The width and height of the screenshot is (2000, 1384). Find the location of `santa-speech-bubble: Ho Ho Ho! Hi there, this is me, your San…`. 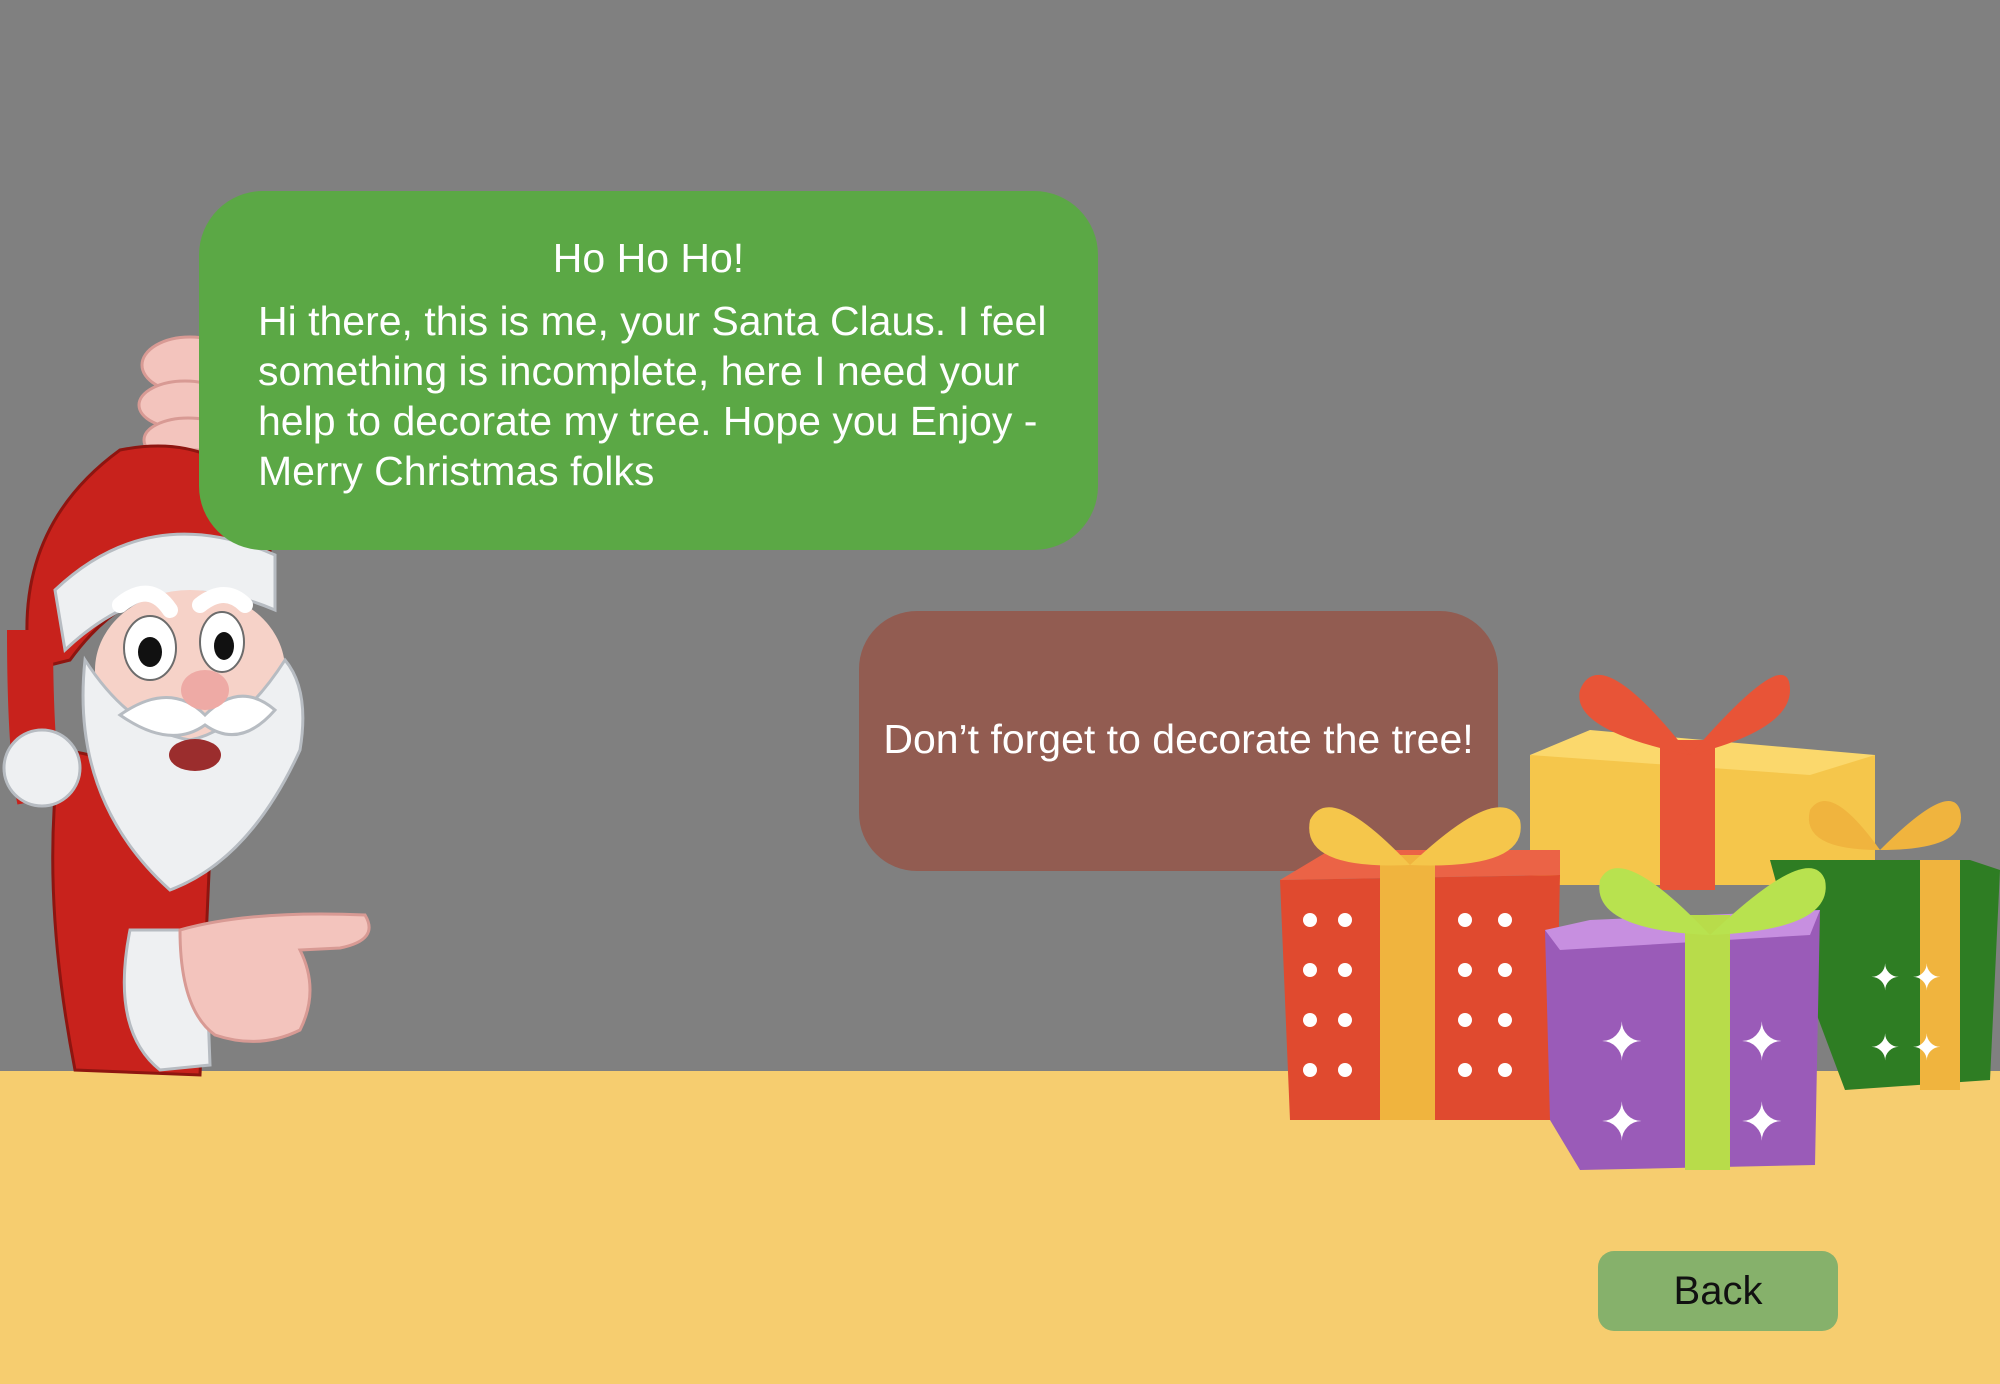

santa-speech-bubble: Ho Ho Ho! Hi there, this is me, your San… is located at coordinates (648, 370).